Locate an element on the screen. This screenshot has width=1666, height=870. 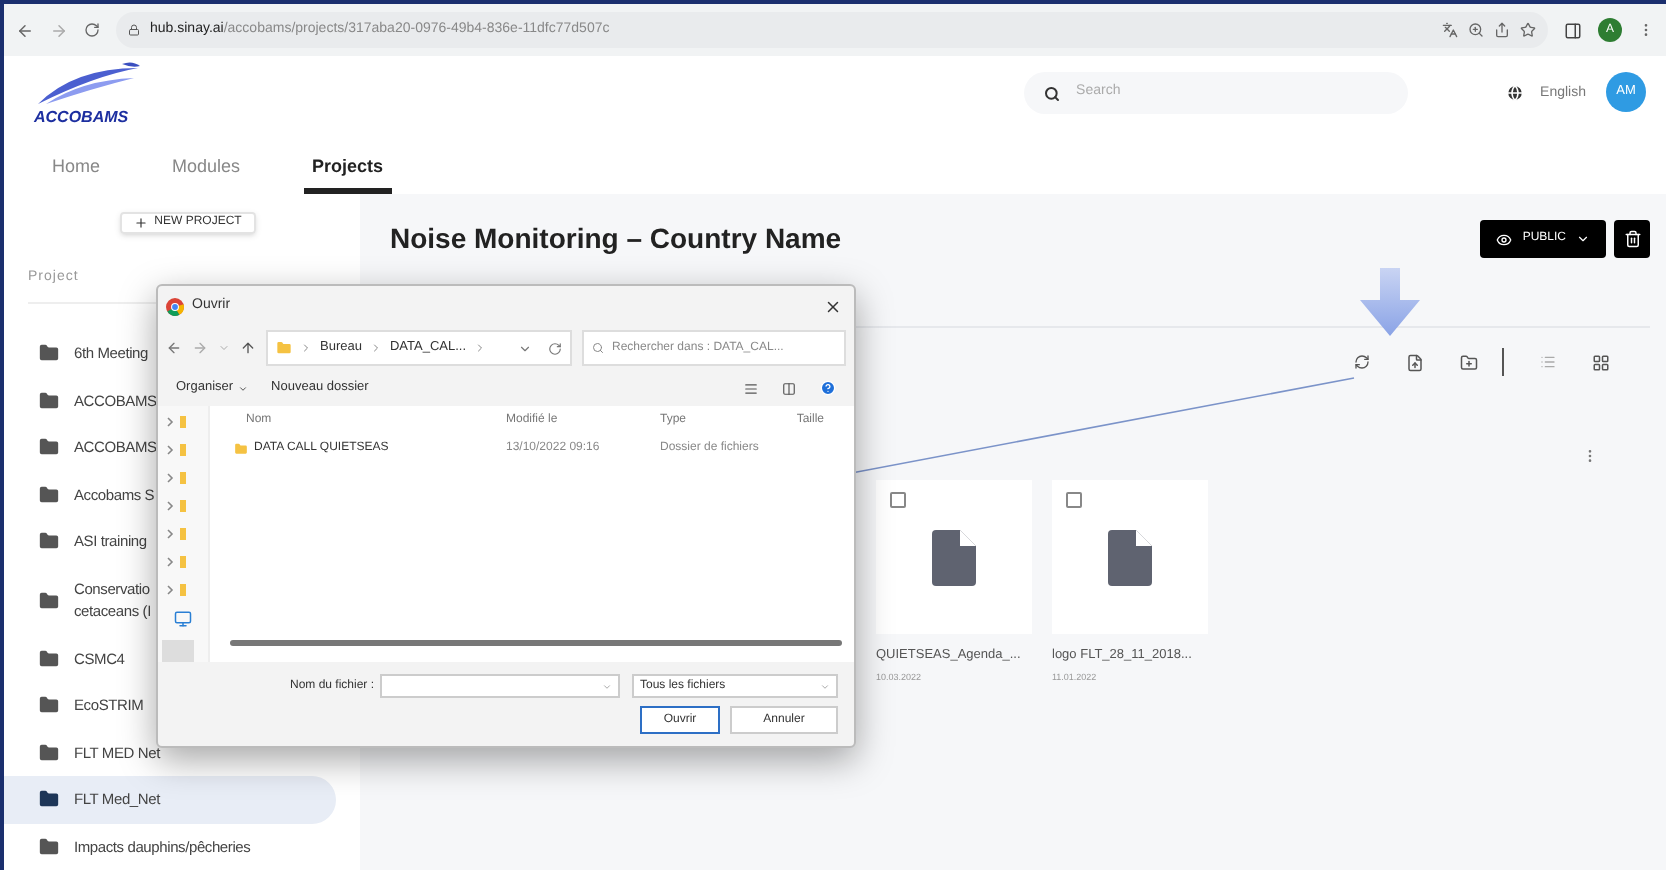
project-title: Noise Monitoring – Country Name is located at coordinates (616, 239).